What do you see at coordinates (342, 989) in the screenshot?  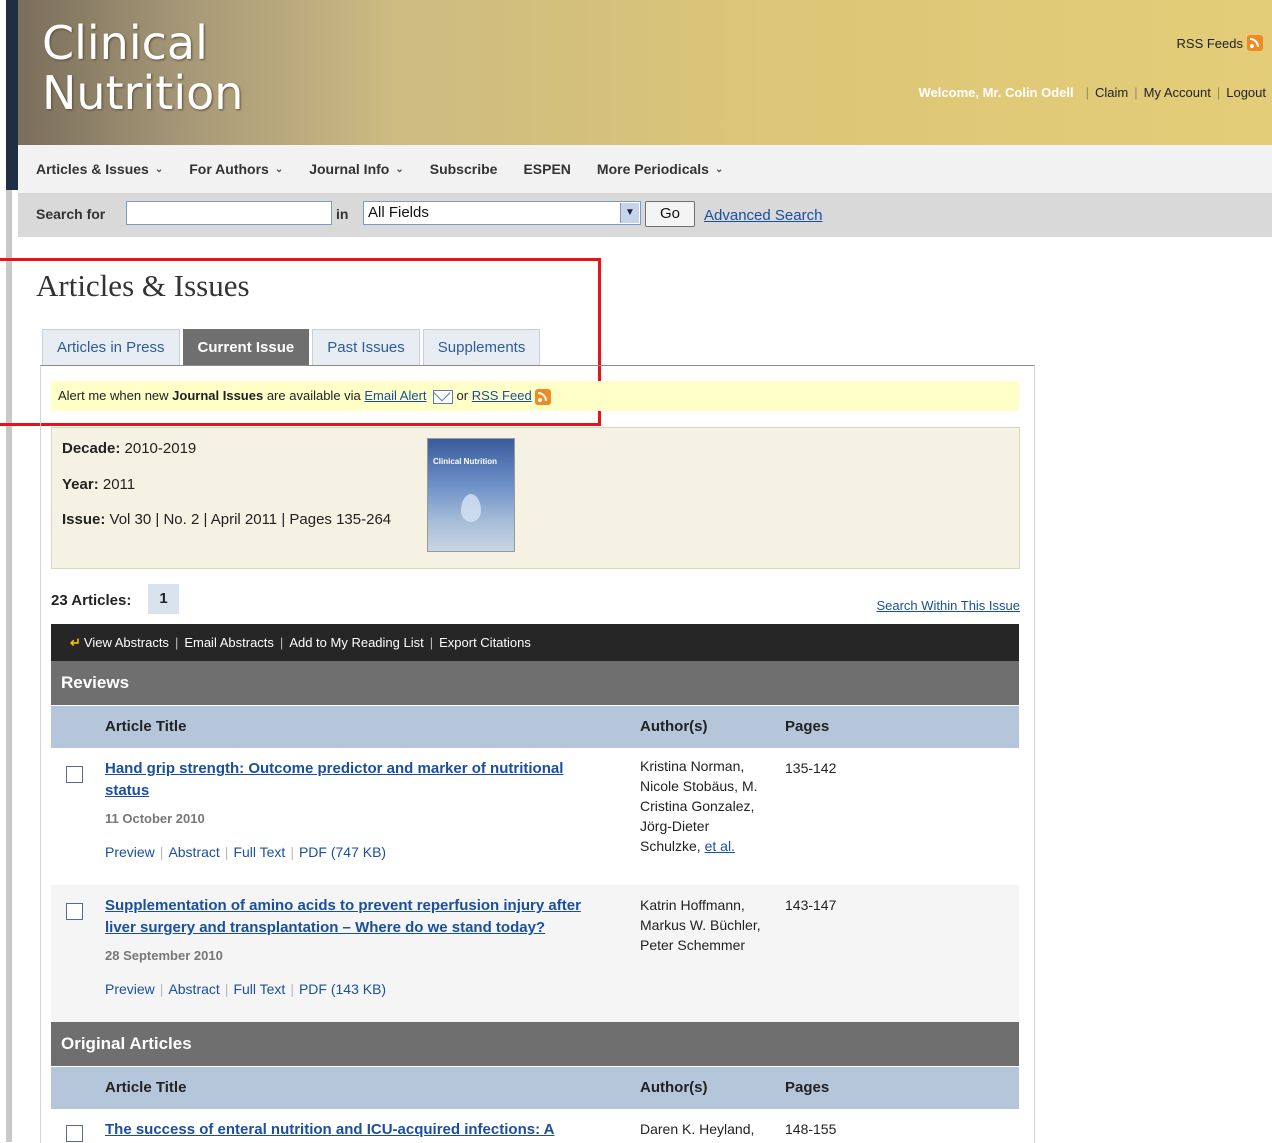 I see `pdf-link: PDF (143 KB)` at bounding box center [342, 989].